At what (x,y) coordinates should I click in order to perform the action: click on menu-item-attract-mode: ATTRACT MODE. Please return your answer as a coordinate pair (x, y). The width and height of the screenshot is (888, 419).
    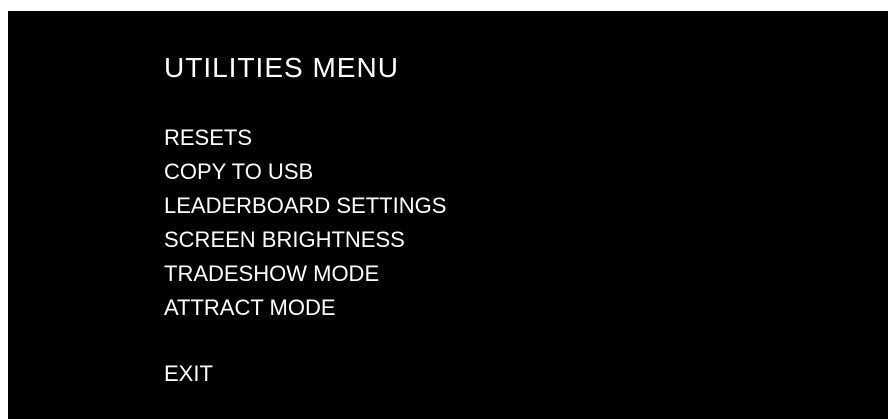
    Looking at the image, I should click on (305, 308).